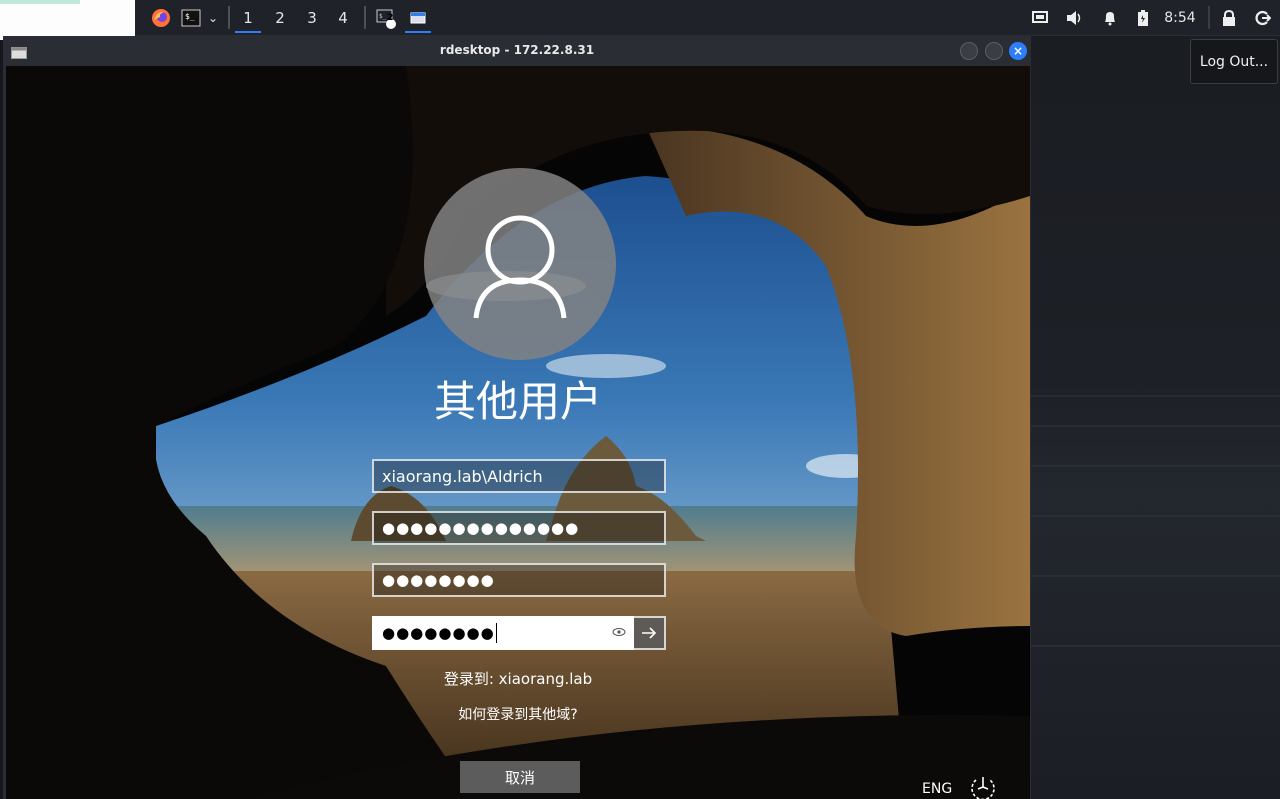 This screenshot has width=1280, height=799. Describe the element at coordinates (994, 51) in the screenshot. I see `maximize-button` at that location.